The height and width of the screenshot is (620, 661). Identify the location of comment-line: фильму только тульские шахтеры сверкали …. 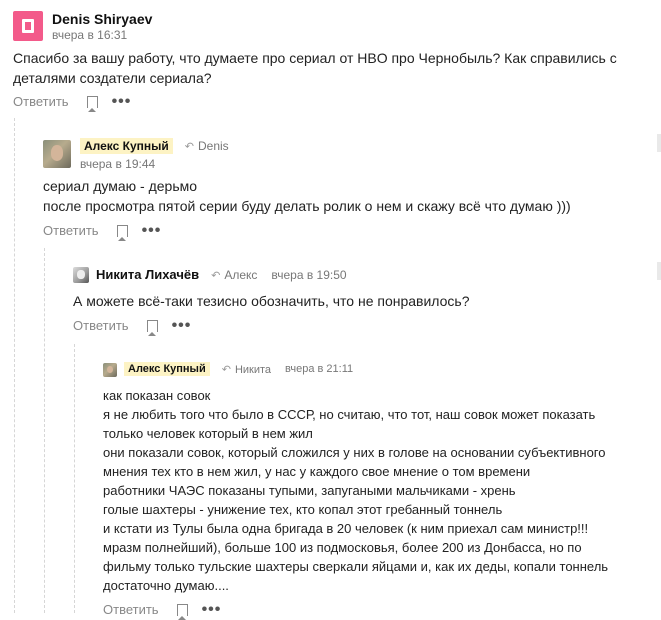
(356, 566).